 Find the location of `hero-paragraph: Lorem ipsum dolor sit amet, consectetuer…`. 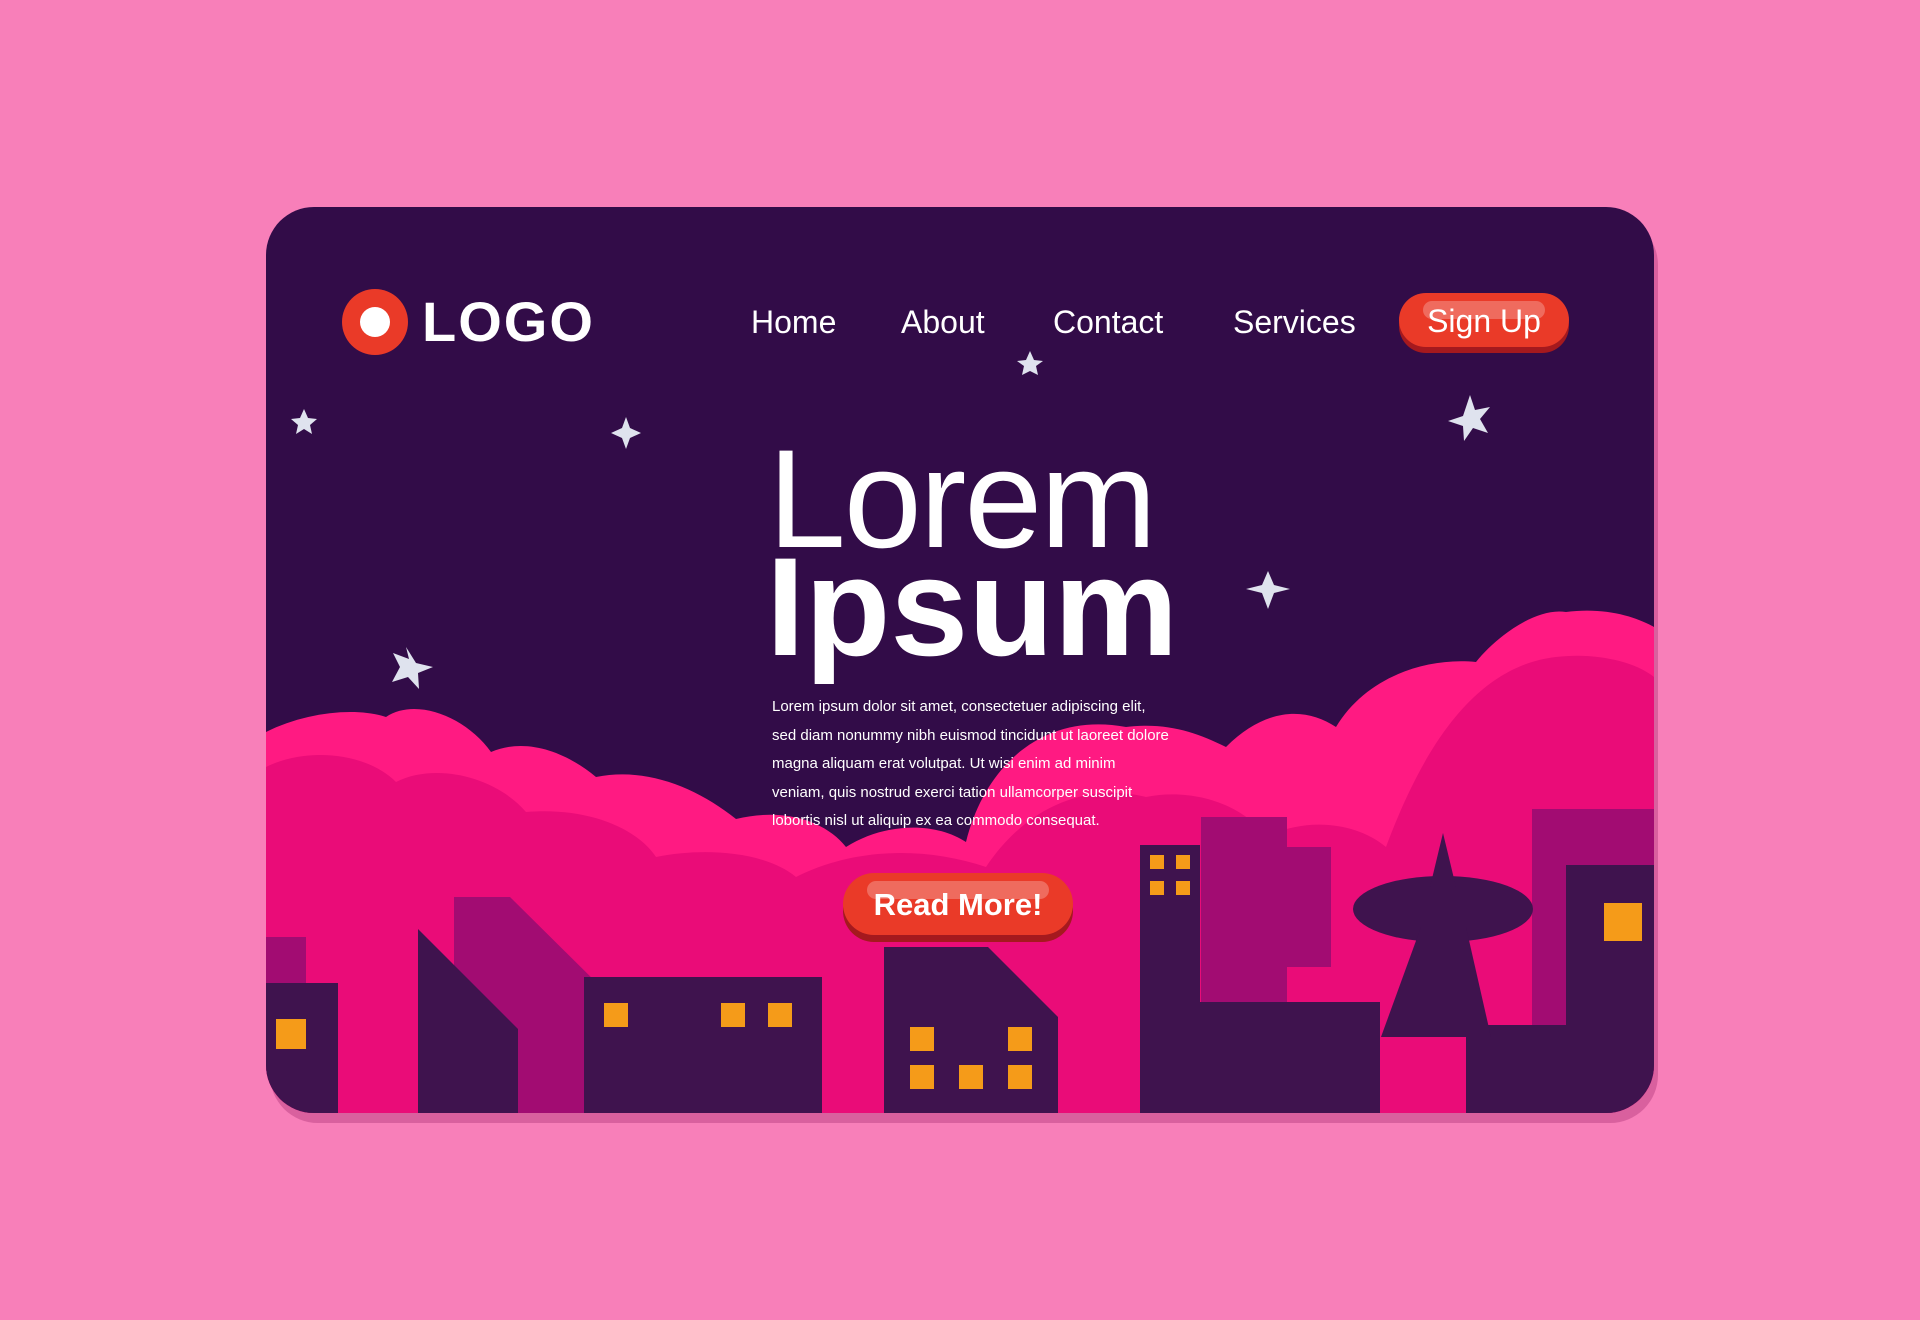

hero-paragraph: Lorem ipsum dolor sit amet, consectetuer… is located at coordinates (970, 763).